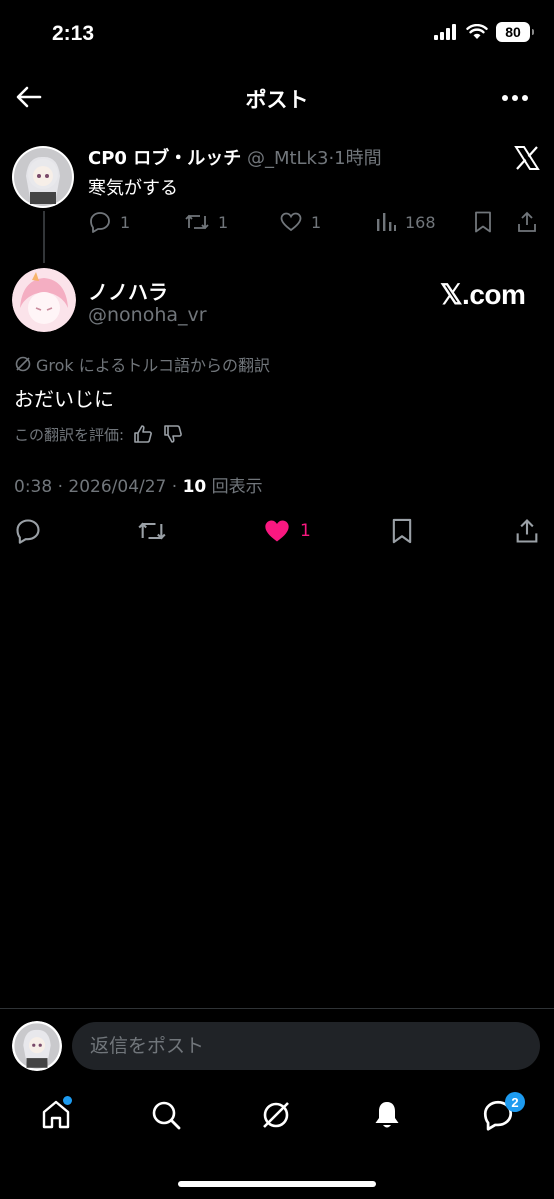  What do you see at coordinates (73, 33) in the screenshot?
I see `status-time: 2:13` at bounding box center [73, 33].